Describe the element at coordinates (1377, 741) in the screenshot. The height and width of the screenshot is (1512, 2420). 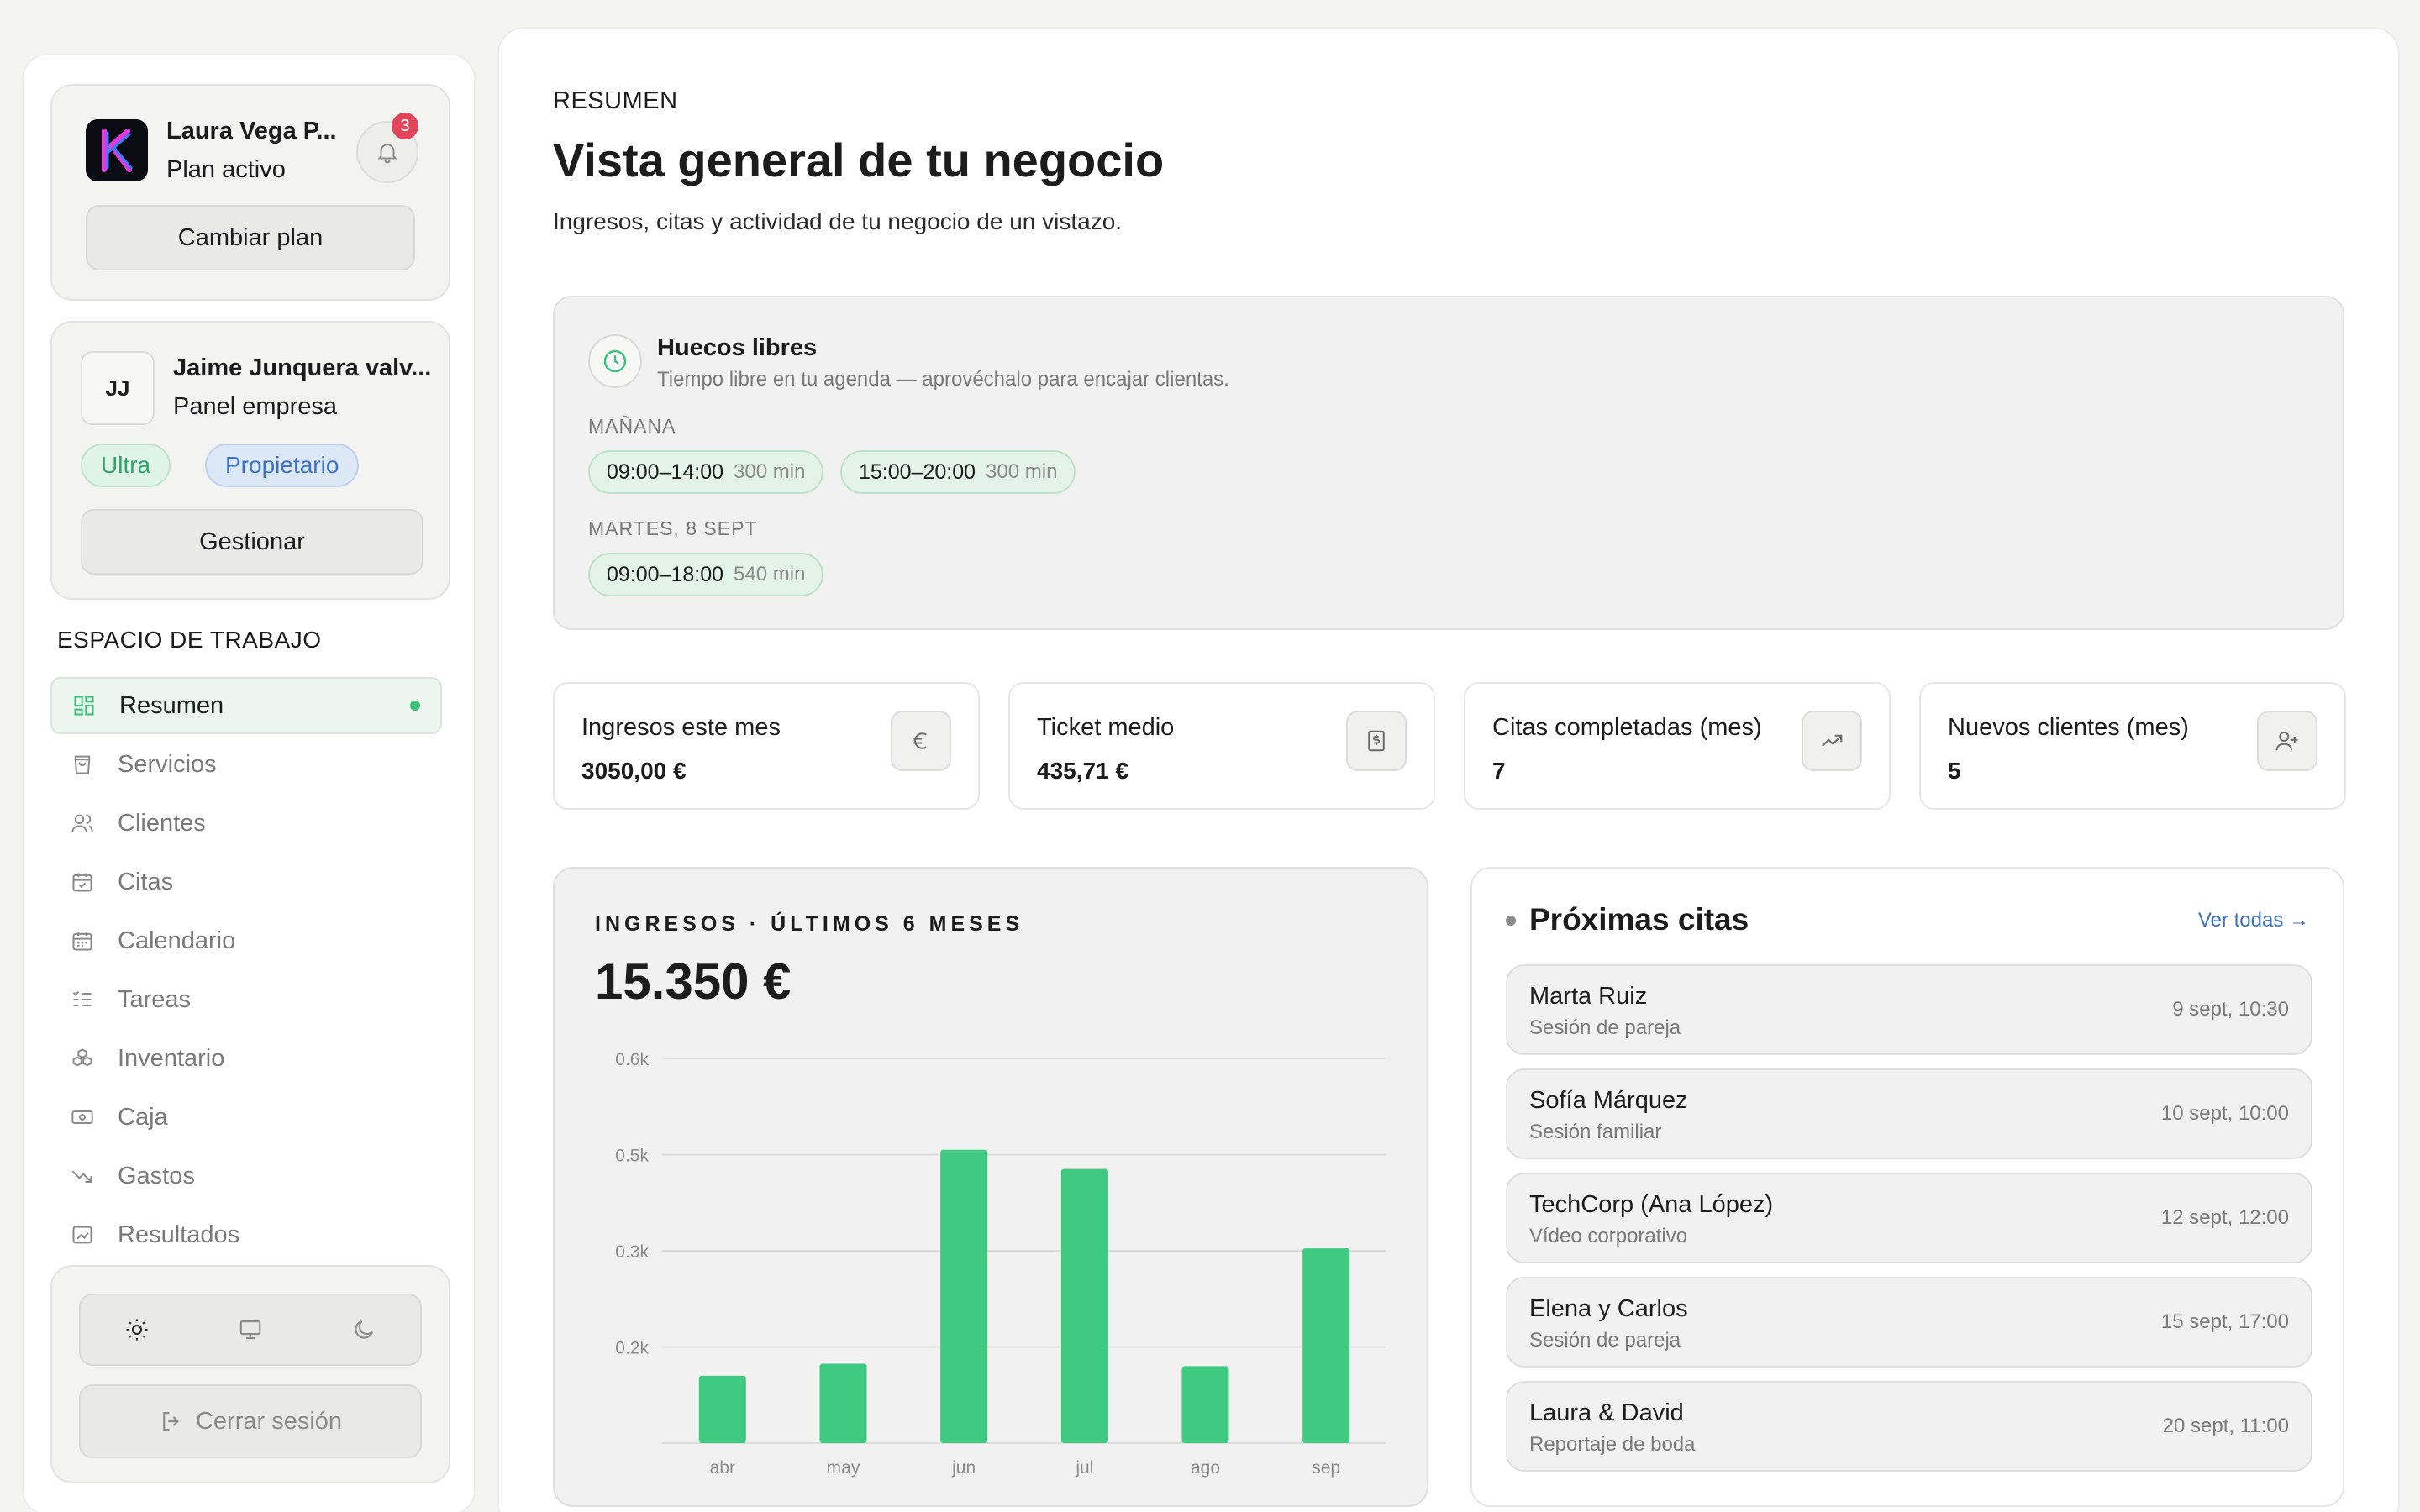
I see `receipt-icon` at that location.